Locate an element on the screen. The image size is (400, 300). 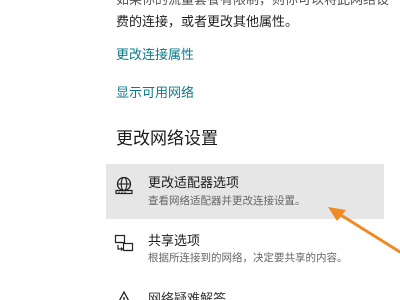
sharing-options-item: 共享选项 根据所连接到的网络，决定要共享的内容。 is located at coordinates (245, 250).